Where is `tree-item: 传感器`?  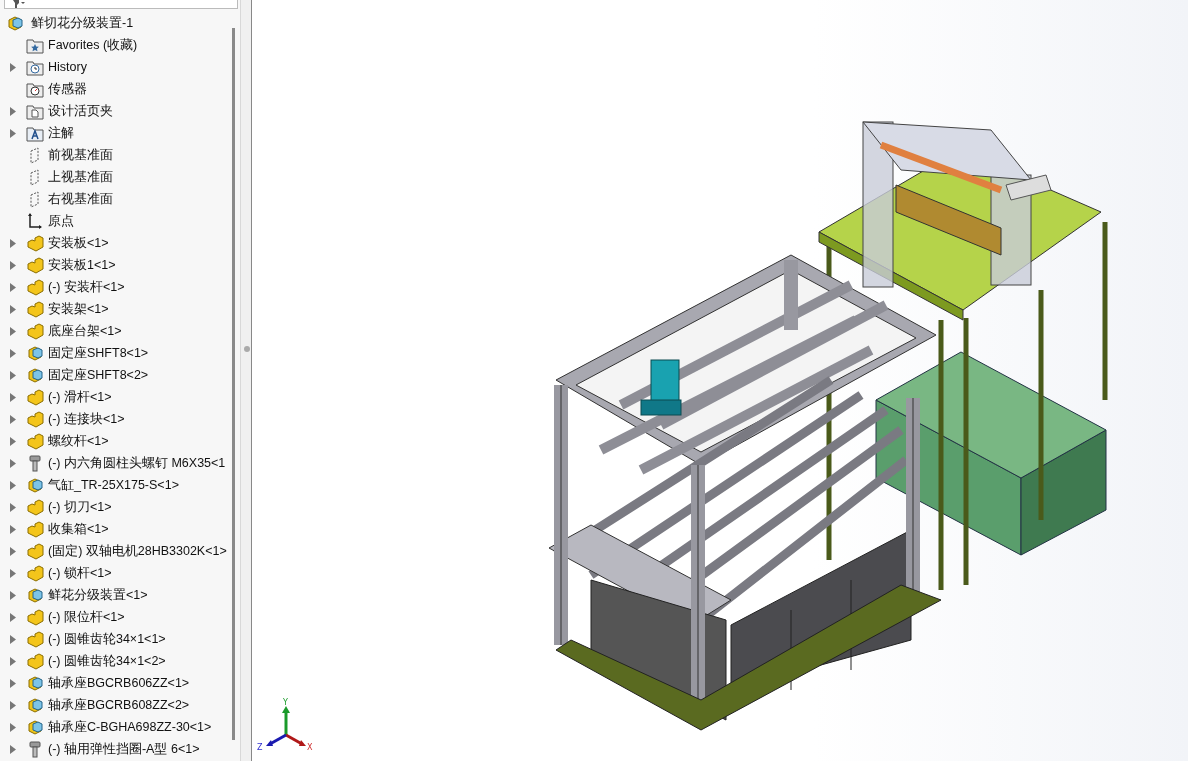
tree-item: 传感器 is located at coordinates (67, 89).